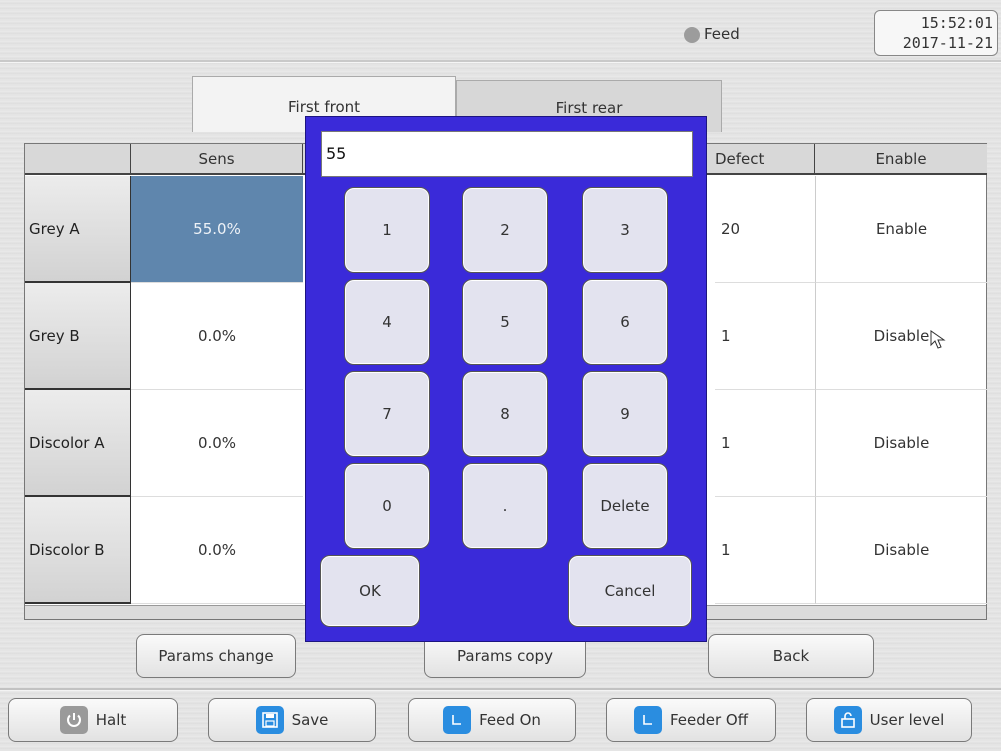  Describe the element at coordinates (500, 61) in the screenshot. I see `status-bar-divider` at that location.